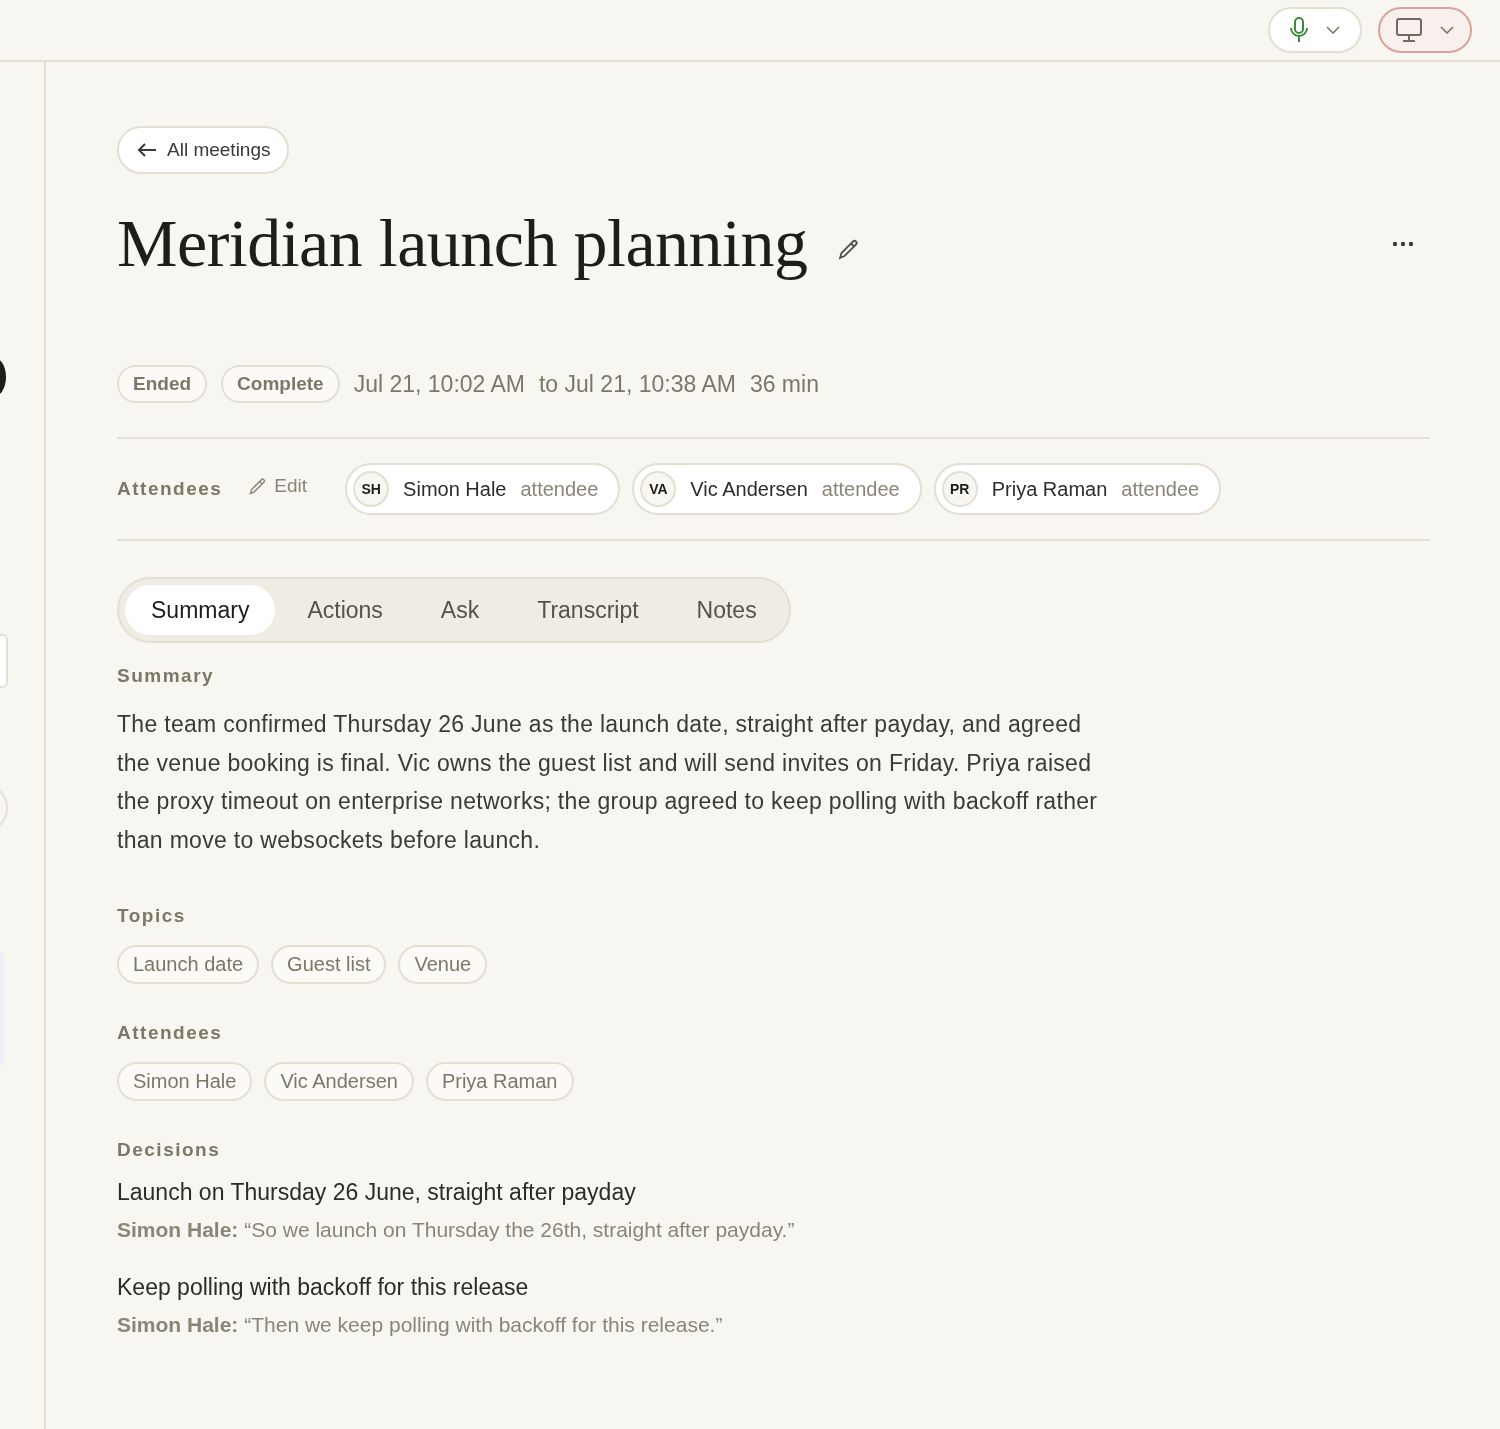  Describe the element at coordinates (959, 489) in the screenshot. I see `avatar-initials: PR` at that location.